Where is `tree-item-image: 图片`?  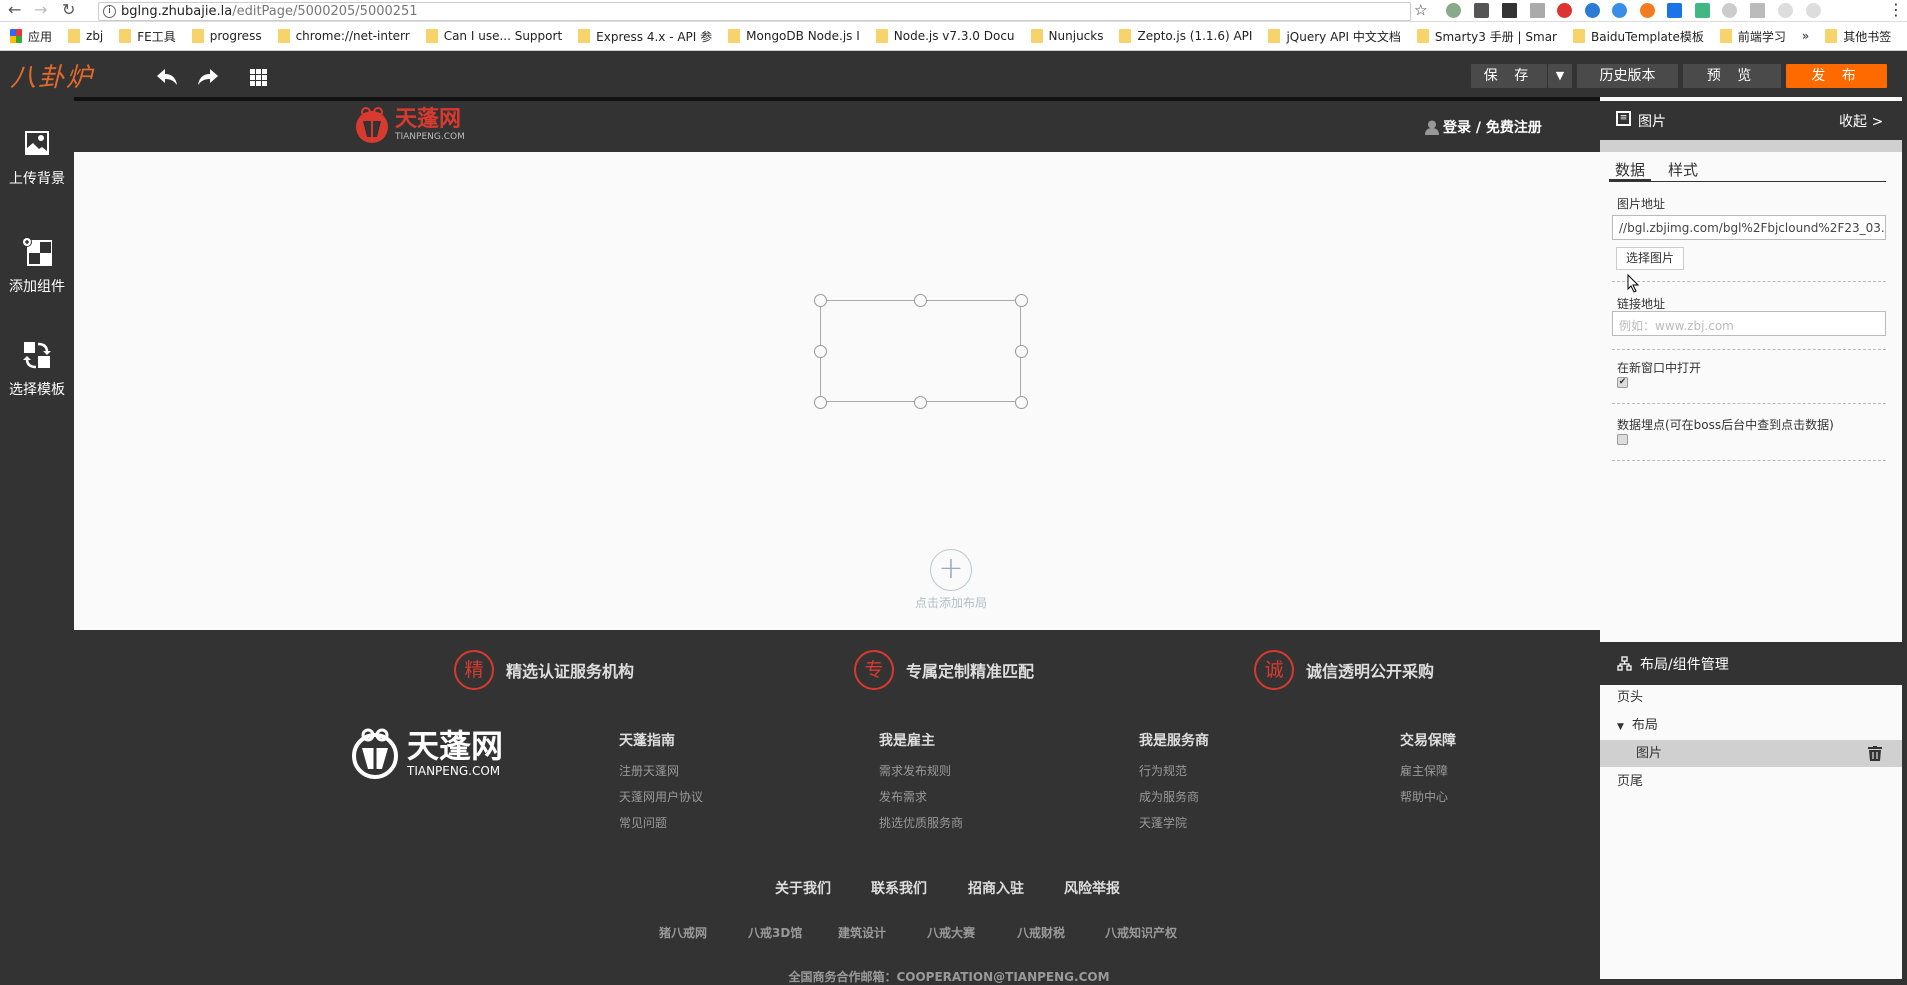 tree-item-image: 图片 is located at coordinates (1751, 753).